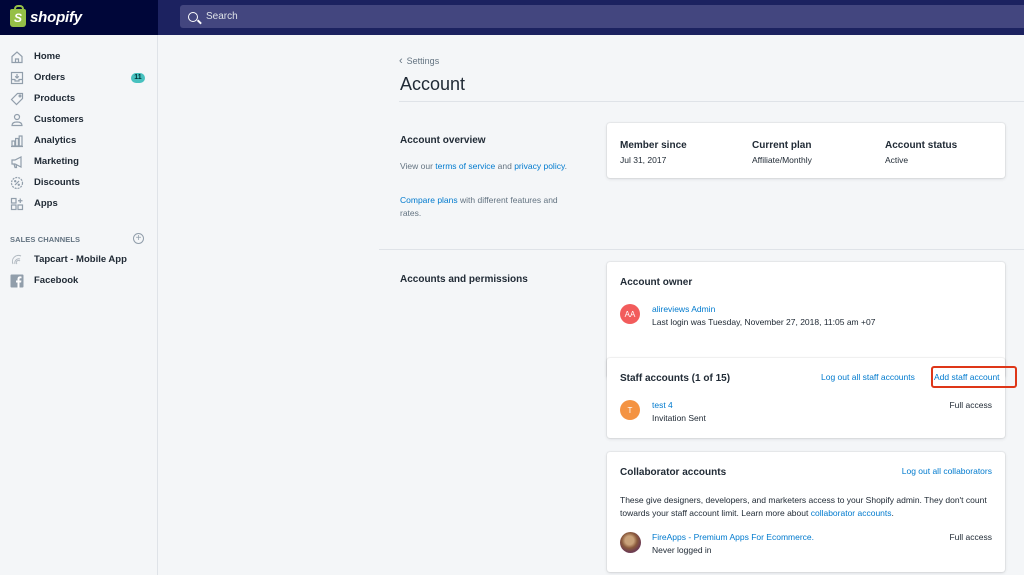 The width and height of the screenshot is (1024, 575). I want to click on current-plan-value: Affiliate/Monthly, so click(782, 160).